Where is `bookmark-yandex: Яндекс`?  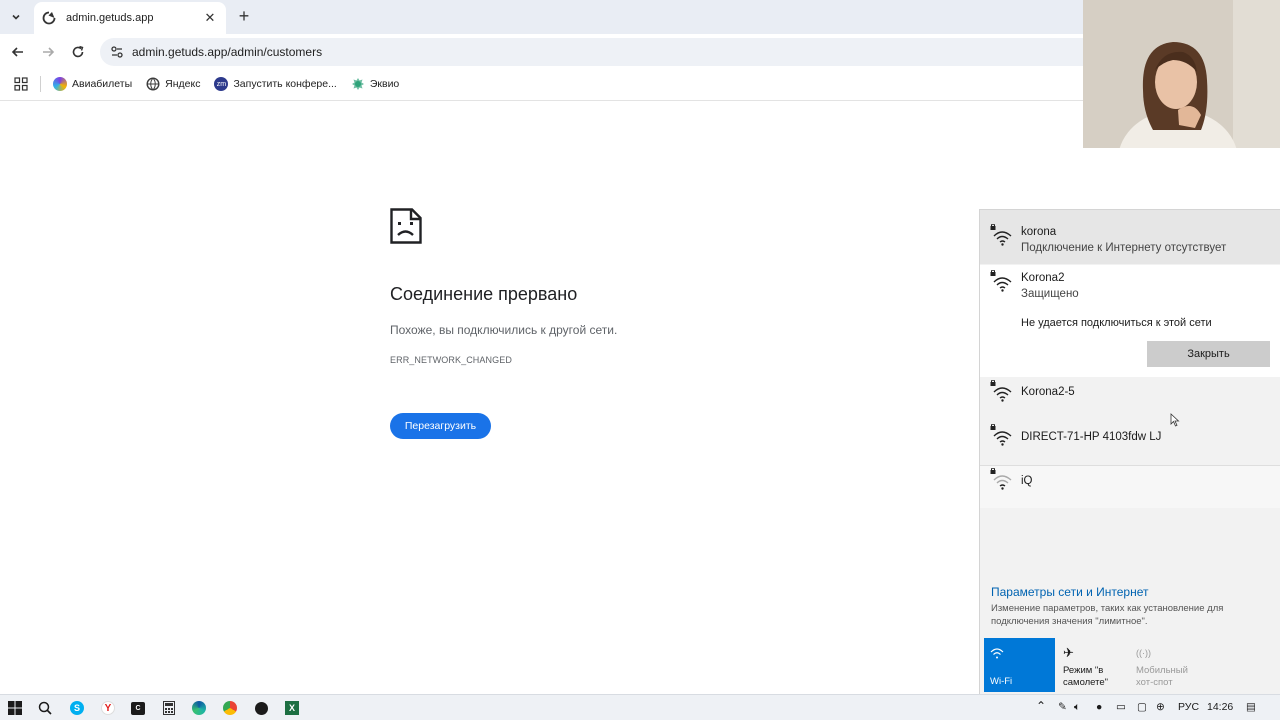 bookmark-yandex: Яндекс is located at coordinates (173, 84).